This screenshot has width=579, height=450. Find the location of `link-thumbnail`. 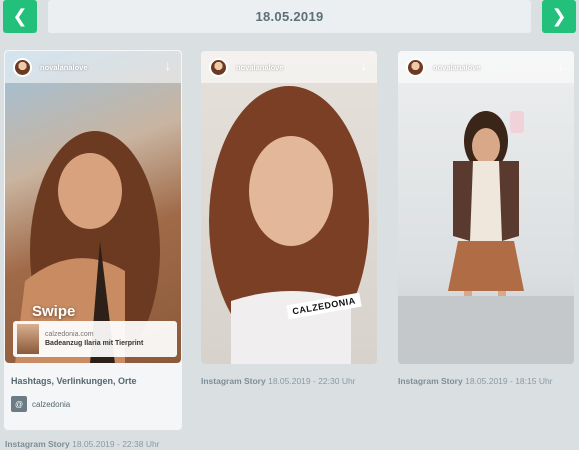

link-thumbnail is located at coordinates (28, 339).